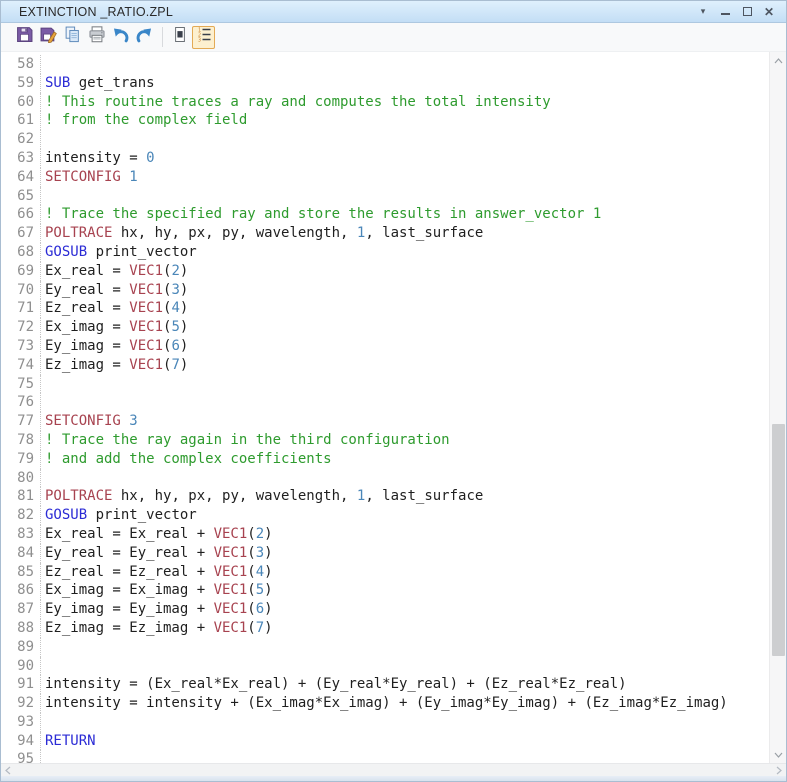 This screenshot has width=787, height=782. What do you see at coordinates (100, 157) in the screenshot?
I see `code-text: intensity = 0` at bounding box center [100, 157].